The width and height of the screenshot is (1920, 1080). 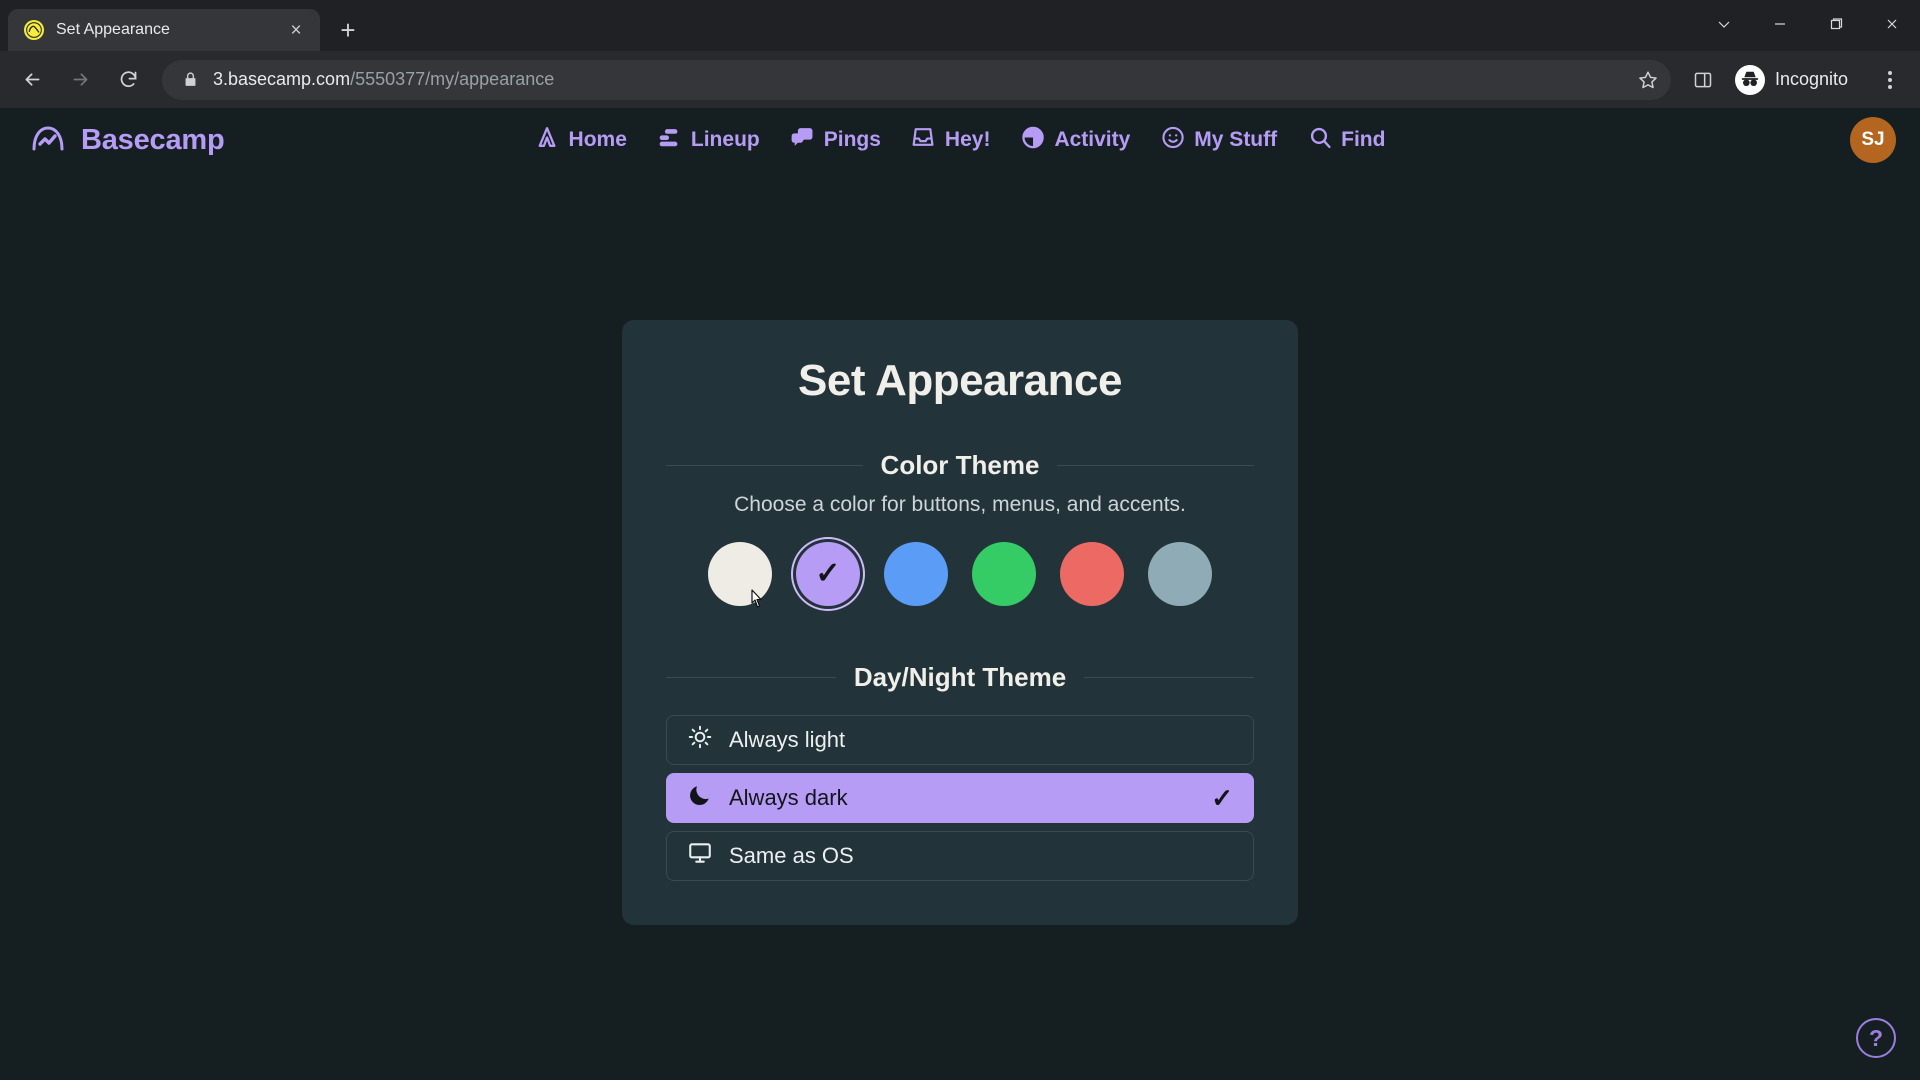 What do you see at coordinates (1811, 79) in the screenshot?
I see `profile-label: Incognito` at bounding box center [1811, 79].